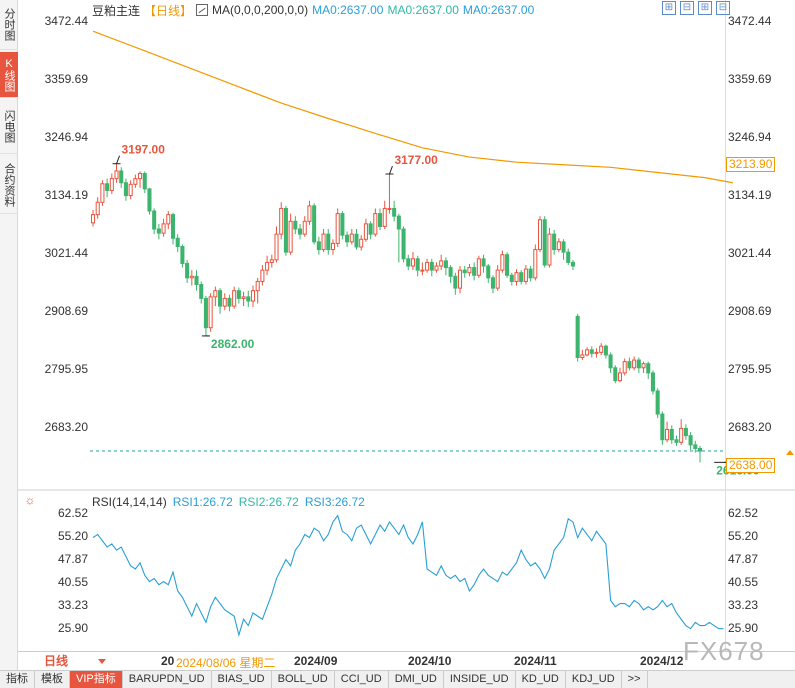 The width and height of the screenshot is (795, 688). What do you see at coordinates (268, 502) in the screenshot?
I see `rsi2-value: RSI2:26.72` at bounding box center [268, 502].